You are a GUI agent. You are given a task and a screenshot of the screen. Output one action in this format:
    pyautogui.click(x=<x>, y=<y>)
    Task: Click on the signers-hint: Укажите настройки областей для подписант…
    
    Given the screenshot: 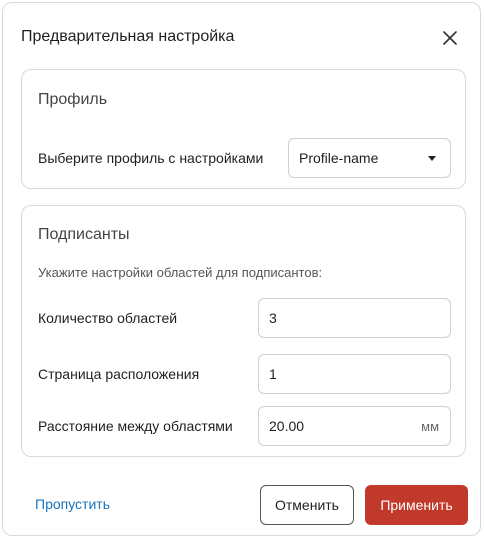 What is the action you would take?
    pyautogui.click(x=180, y=272)
    